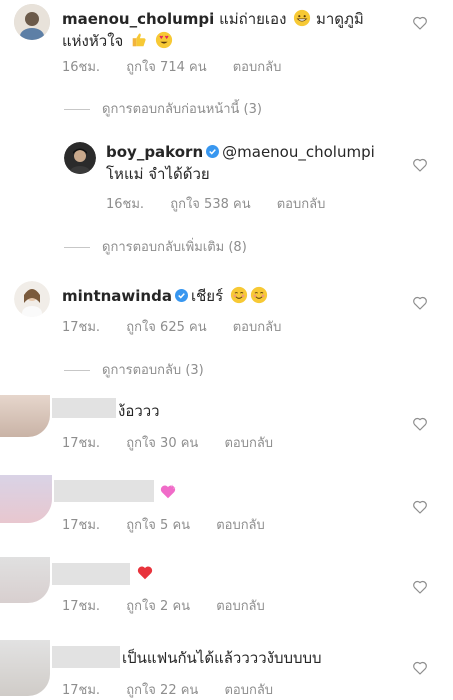  I want to click on likes-count: ถูกใจ 2 คน, so click(158, 606).